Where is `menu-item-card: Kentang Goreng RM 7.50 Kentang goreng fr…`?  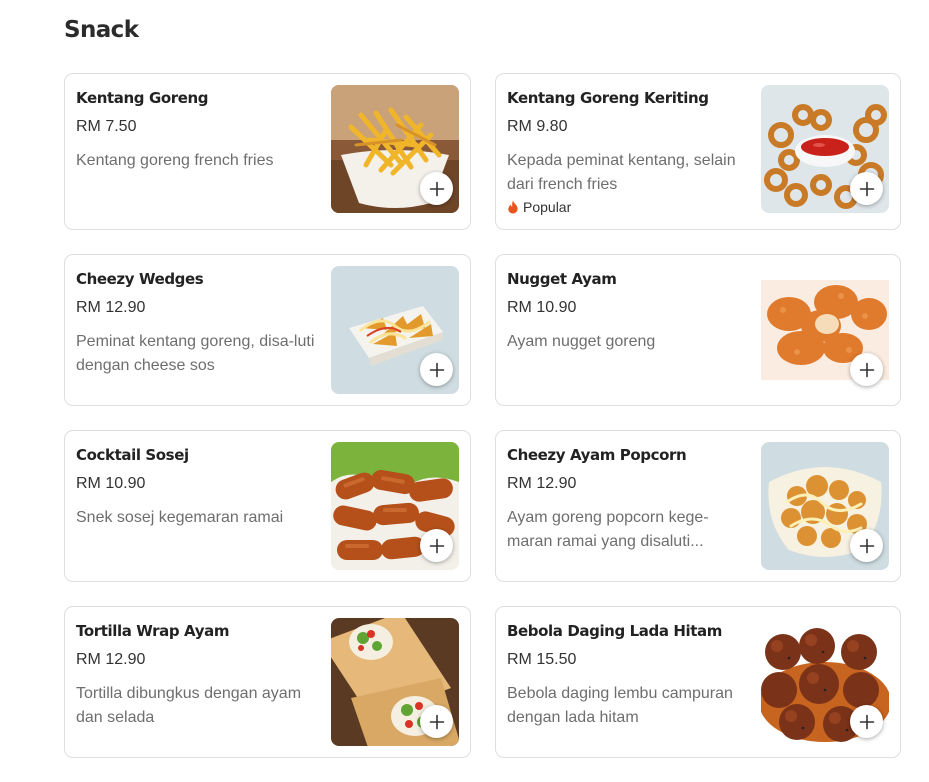 menu-item-card: Kentang Goreng RM 7.50 Kentang goreng fr… is located at coordinates (267, 151).